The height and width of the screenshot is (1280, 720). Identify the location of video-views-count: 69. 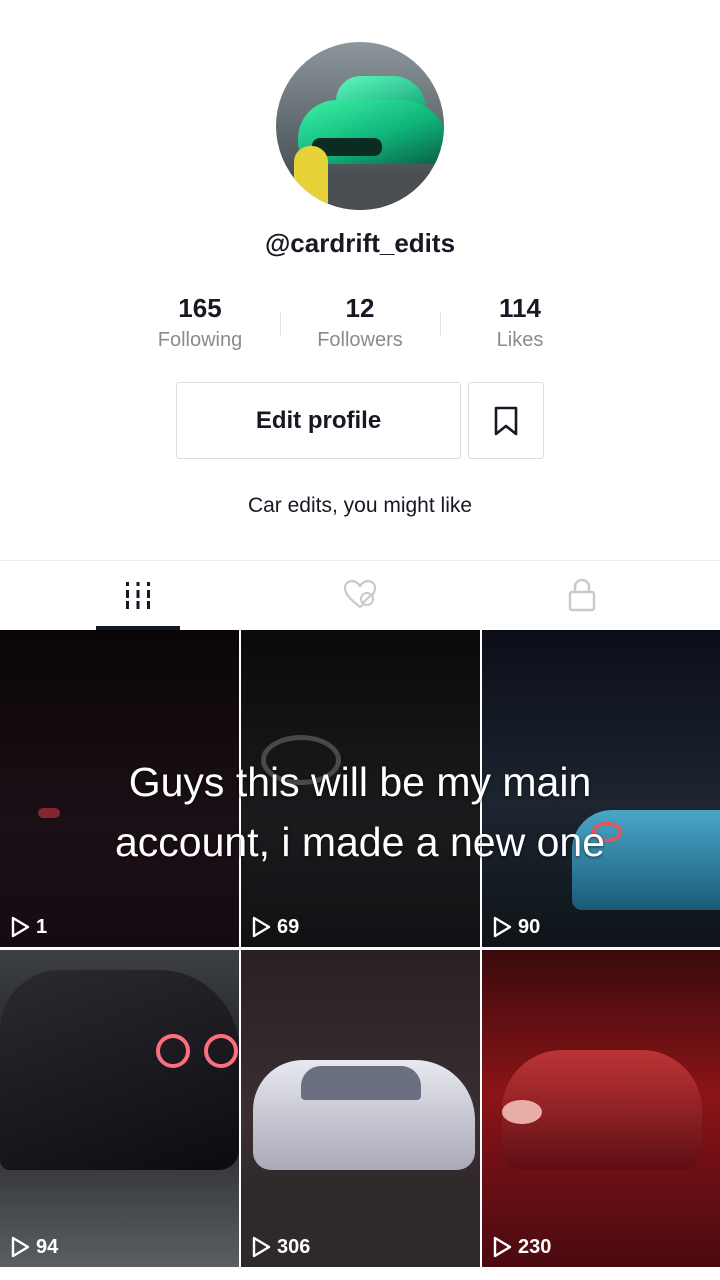
(288, 926).